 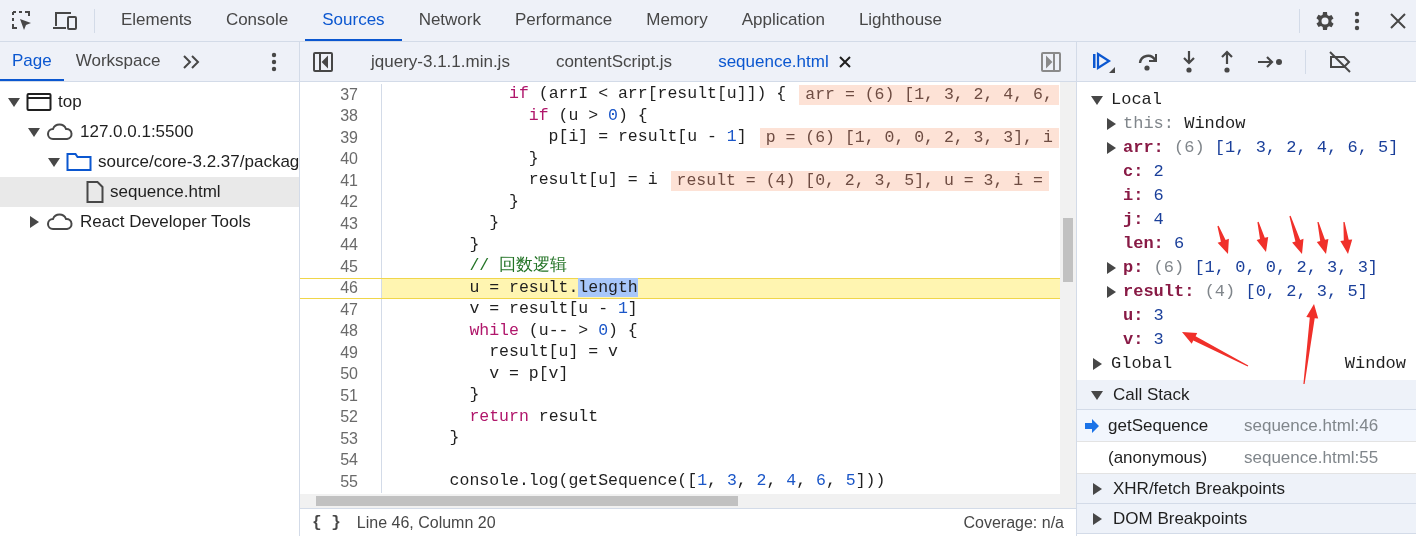 What do you see at coordinates (1092, 425) in the screenshot?
I see `current-frame-arrow-icon` at bounding box center [1092, 425].